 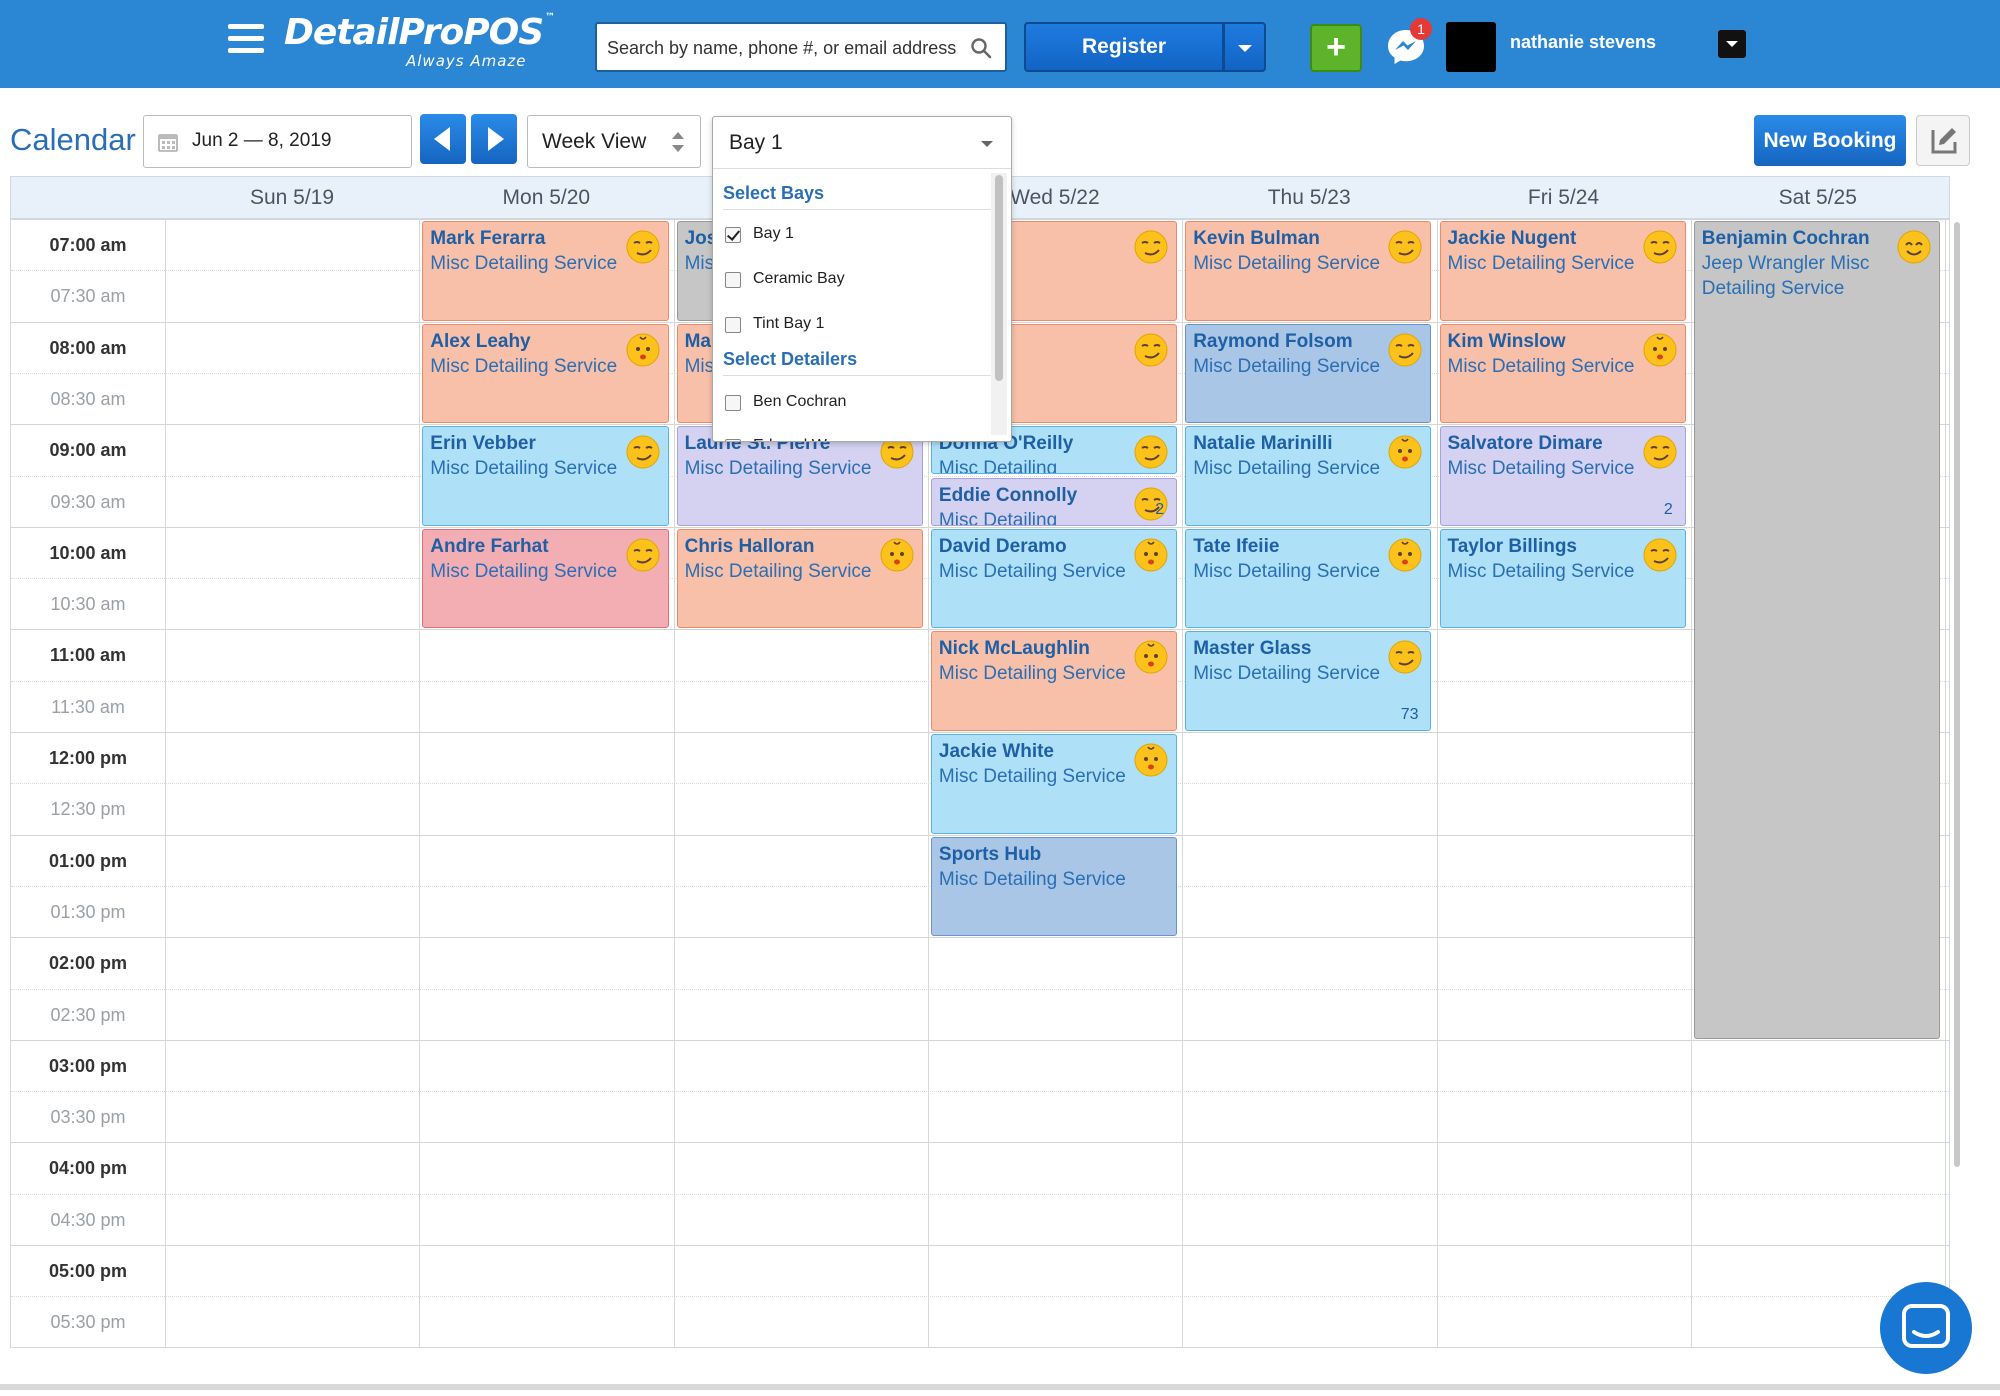 What do you see at coordinates (980, 1065) in the screenshot?
I see `time-slot-row: 03:00 pm` at bounding box center [980, 1065].